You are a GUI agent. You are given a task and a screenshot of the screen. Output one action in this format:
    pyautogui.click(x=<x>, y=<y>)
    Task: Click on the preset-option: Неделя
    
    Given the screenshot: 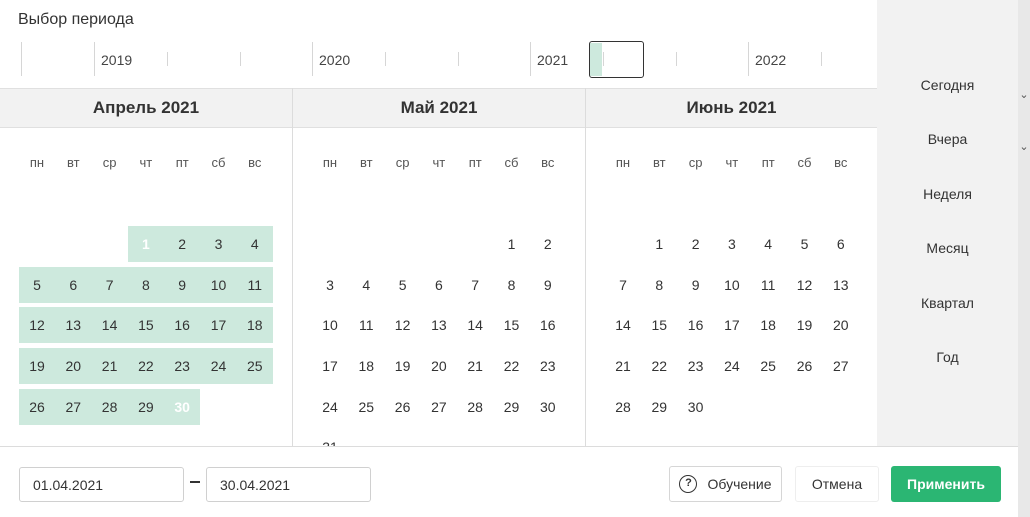 What is the action you would take?
    pyautogui.click(x=947, y=194)
    